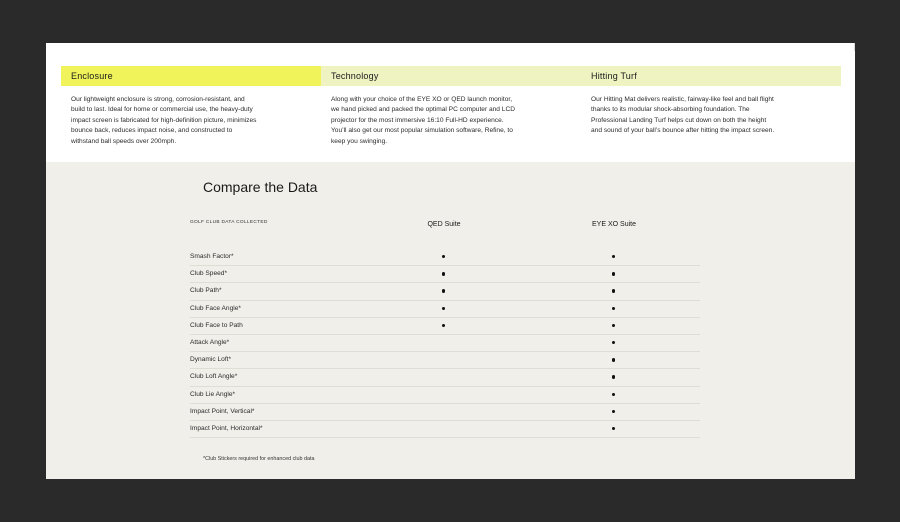 This screenshot has height=522, width=900. I want to click on table-row: Club Path*, so click(445, 292).